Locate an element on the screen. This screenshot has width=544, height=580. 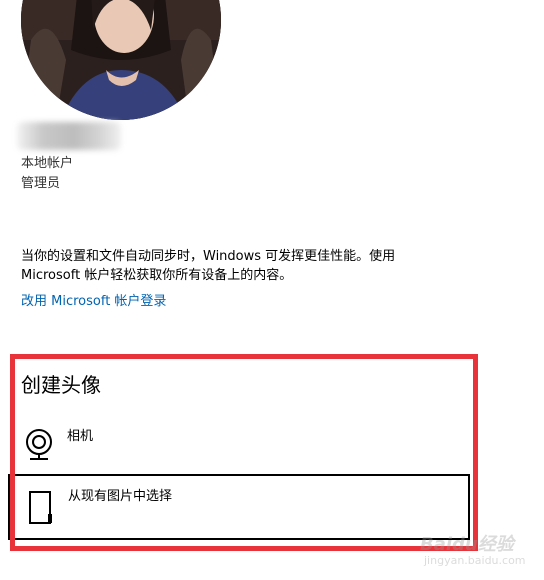
account-role: 管理员 is located at coordinates (41, 183).